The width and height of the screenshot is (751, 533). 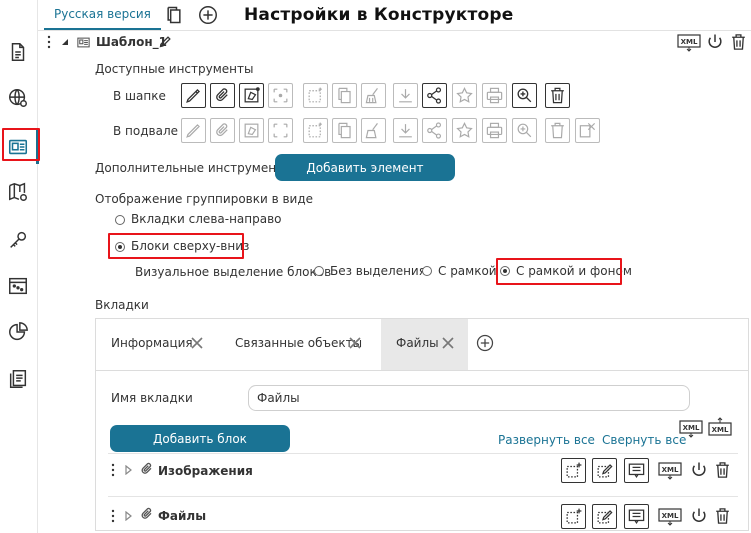 What do you see at coordinates (587, 130) in the screenshot?
I see `footer-tool-close-button` at bounding box center [587, 130].